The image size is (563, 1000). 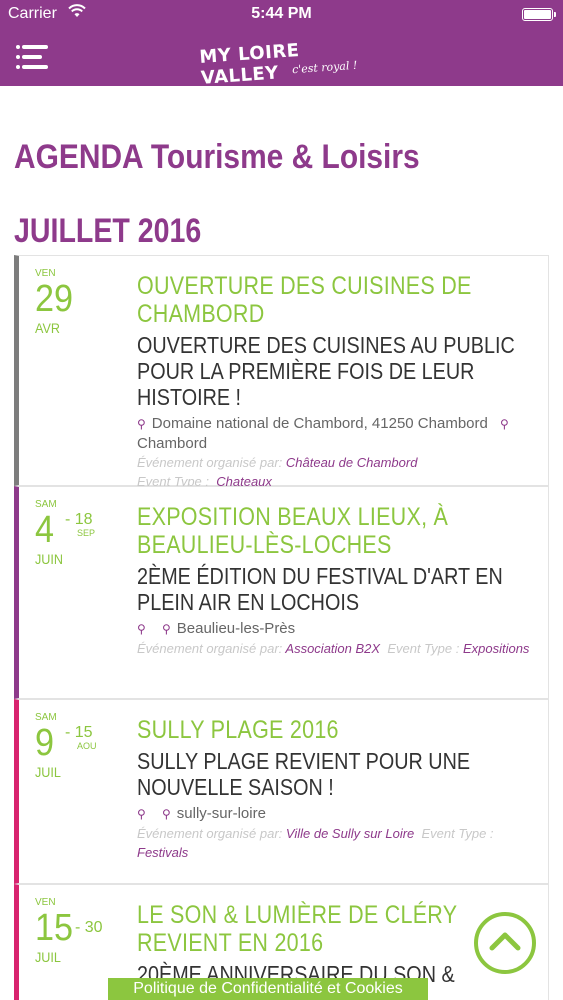 What do you see at coordinates (284, 62) in the screenshot?
I see `brand-logo: MY LOIRE VALLEY c'est royal !` at bounding box center [284, 62].